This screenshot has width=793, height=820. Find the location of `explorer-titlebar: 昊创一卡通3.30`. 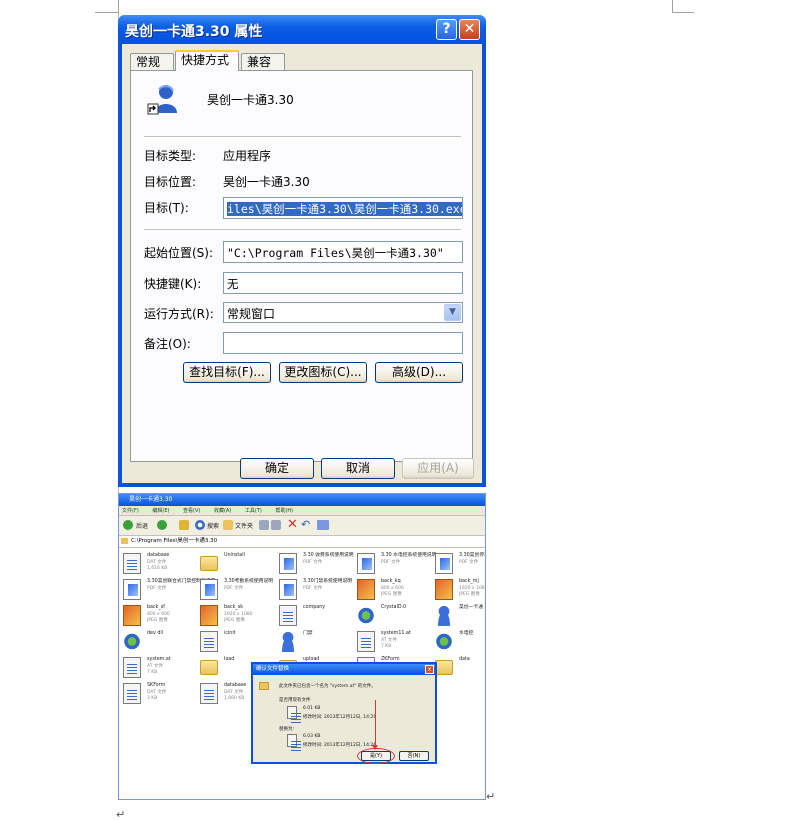

explorer-titlebar: 昊创一卡通3.30 is located at coordinates (302, 500).